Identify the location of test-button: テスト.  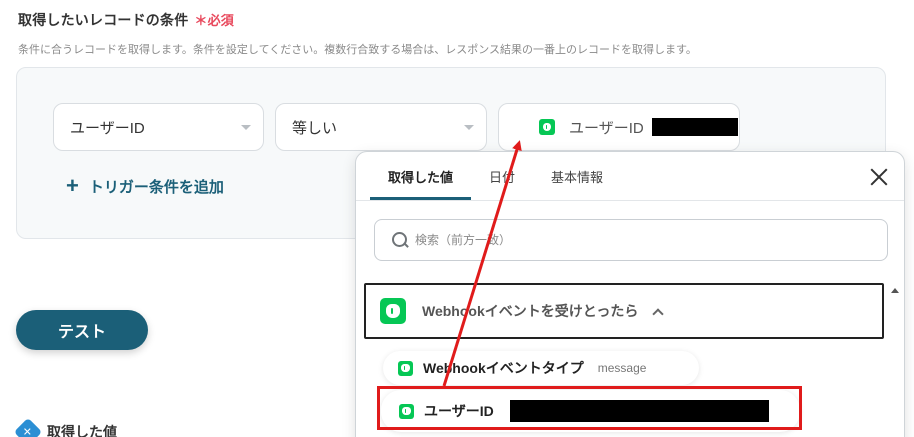
(82, 330).